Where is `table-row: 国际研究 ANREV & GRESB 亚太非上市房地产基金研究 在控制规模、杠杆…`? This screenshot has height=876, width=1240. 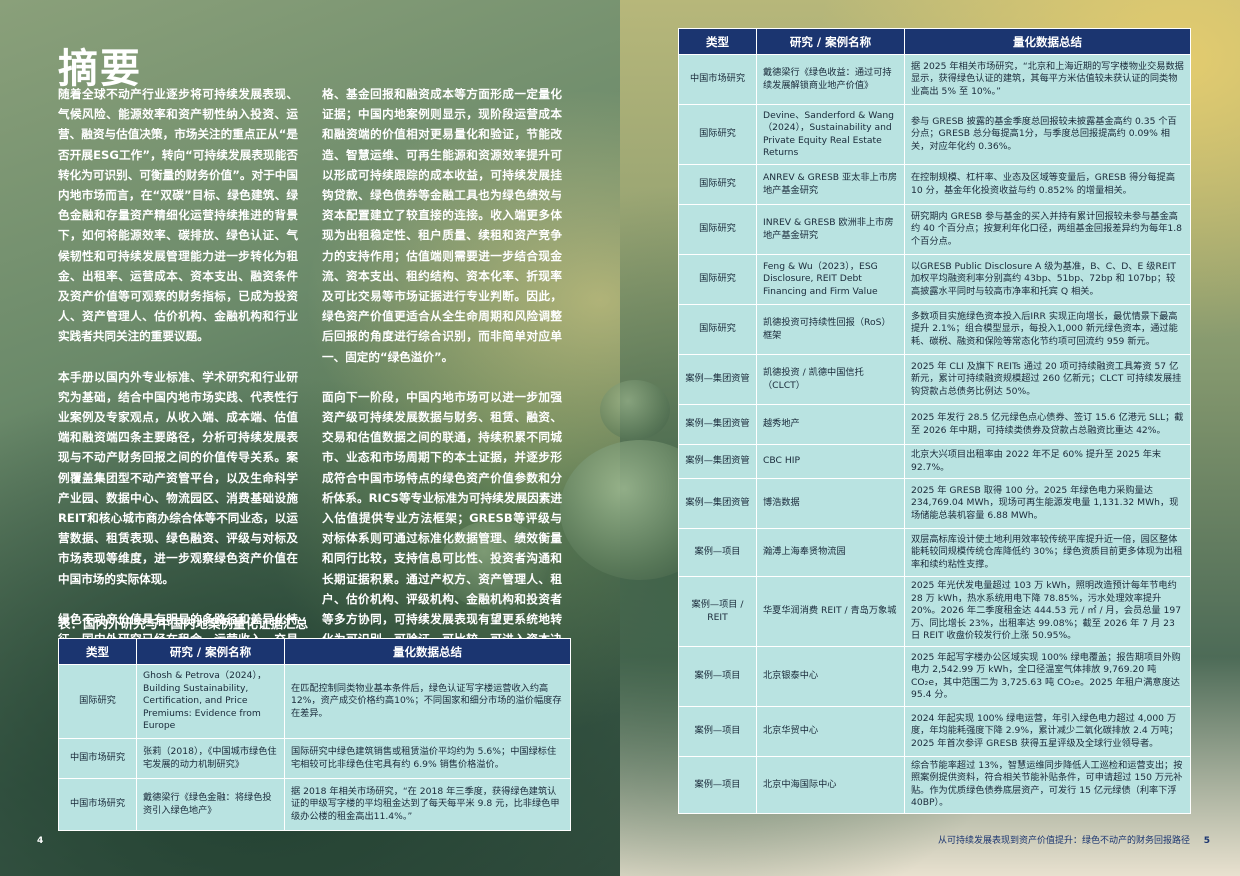 table-row: 国际研究 ANREV & GRESB 亚太非上市房地产基金研究 在控制规模、杠杆… is located at coordinates (934, 184).